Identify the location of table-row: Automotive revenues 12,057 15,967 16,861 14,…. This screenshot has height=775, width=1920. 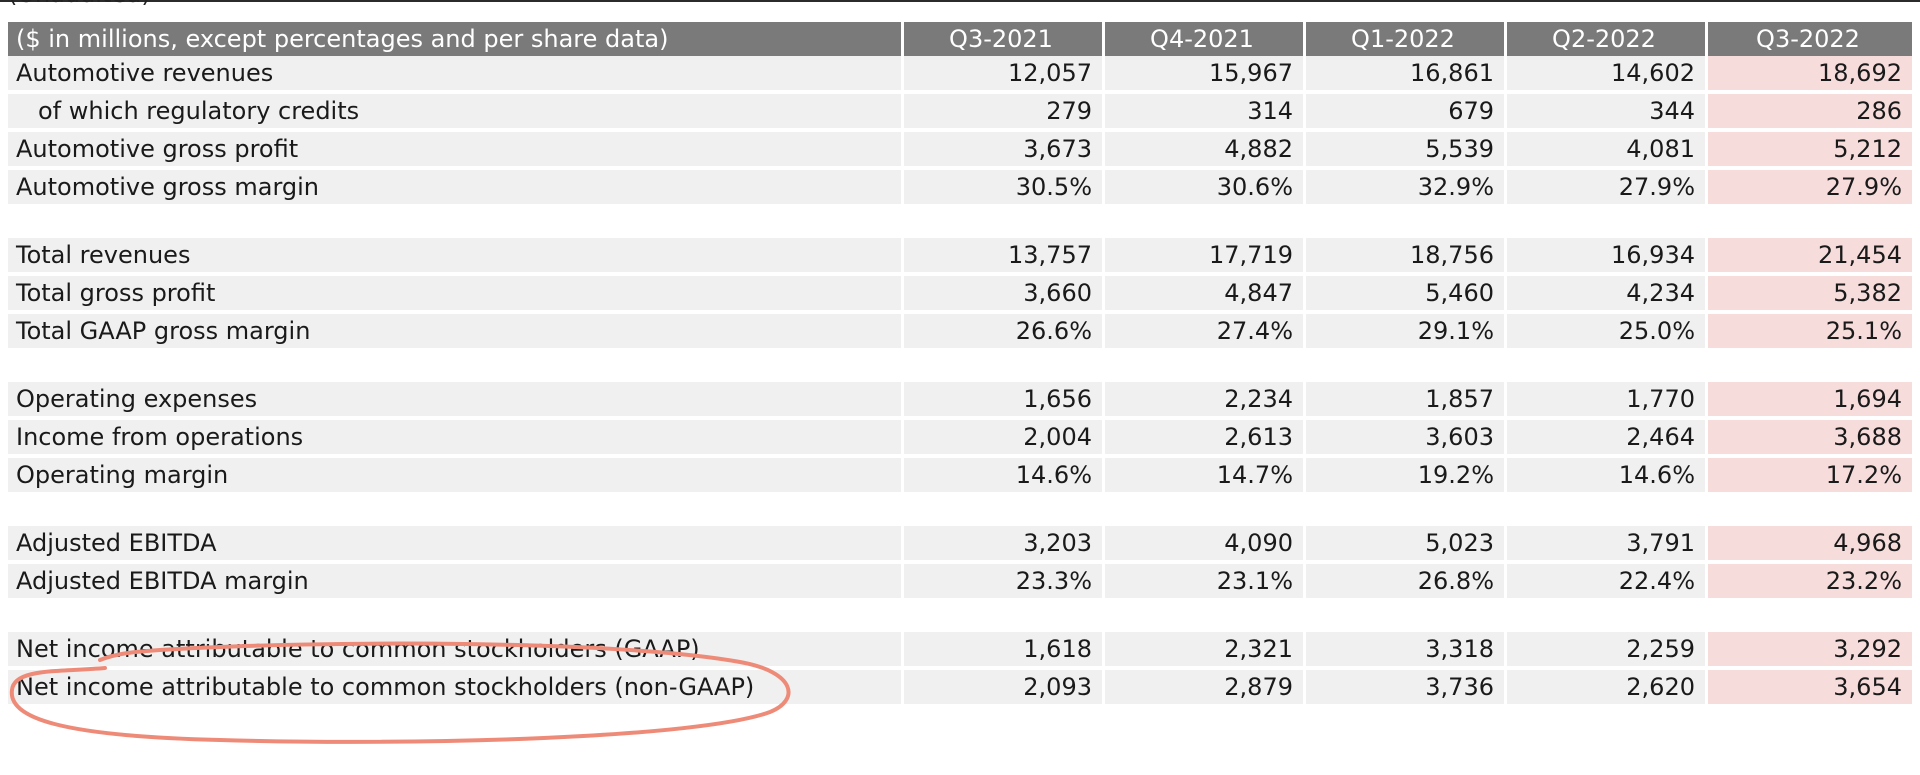
(960, 75).